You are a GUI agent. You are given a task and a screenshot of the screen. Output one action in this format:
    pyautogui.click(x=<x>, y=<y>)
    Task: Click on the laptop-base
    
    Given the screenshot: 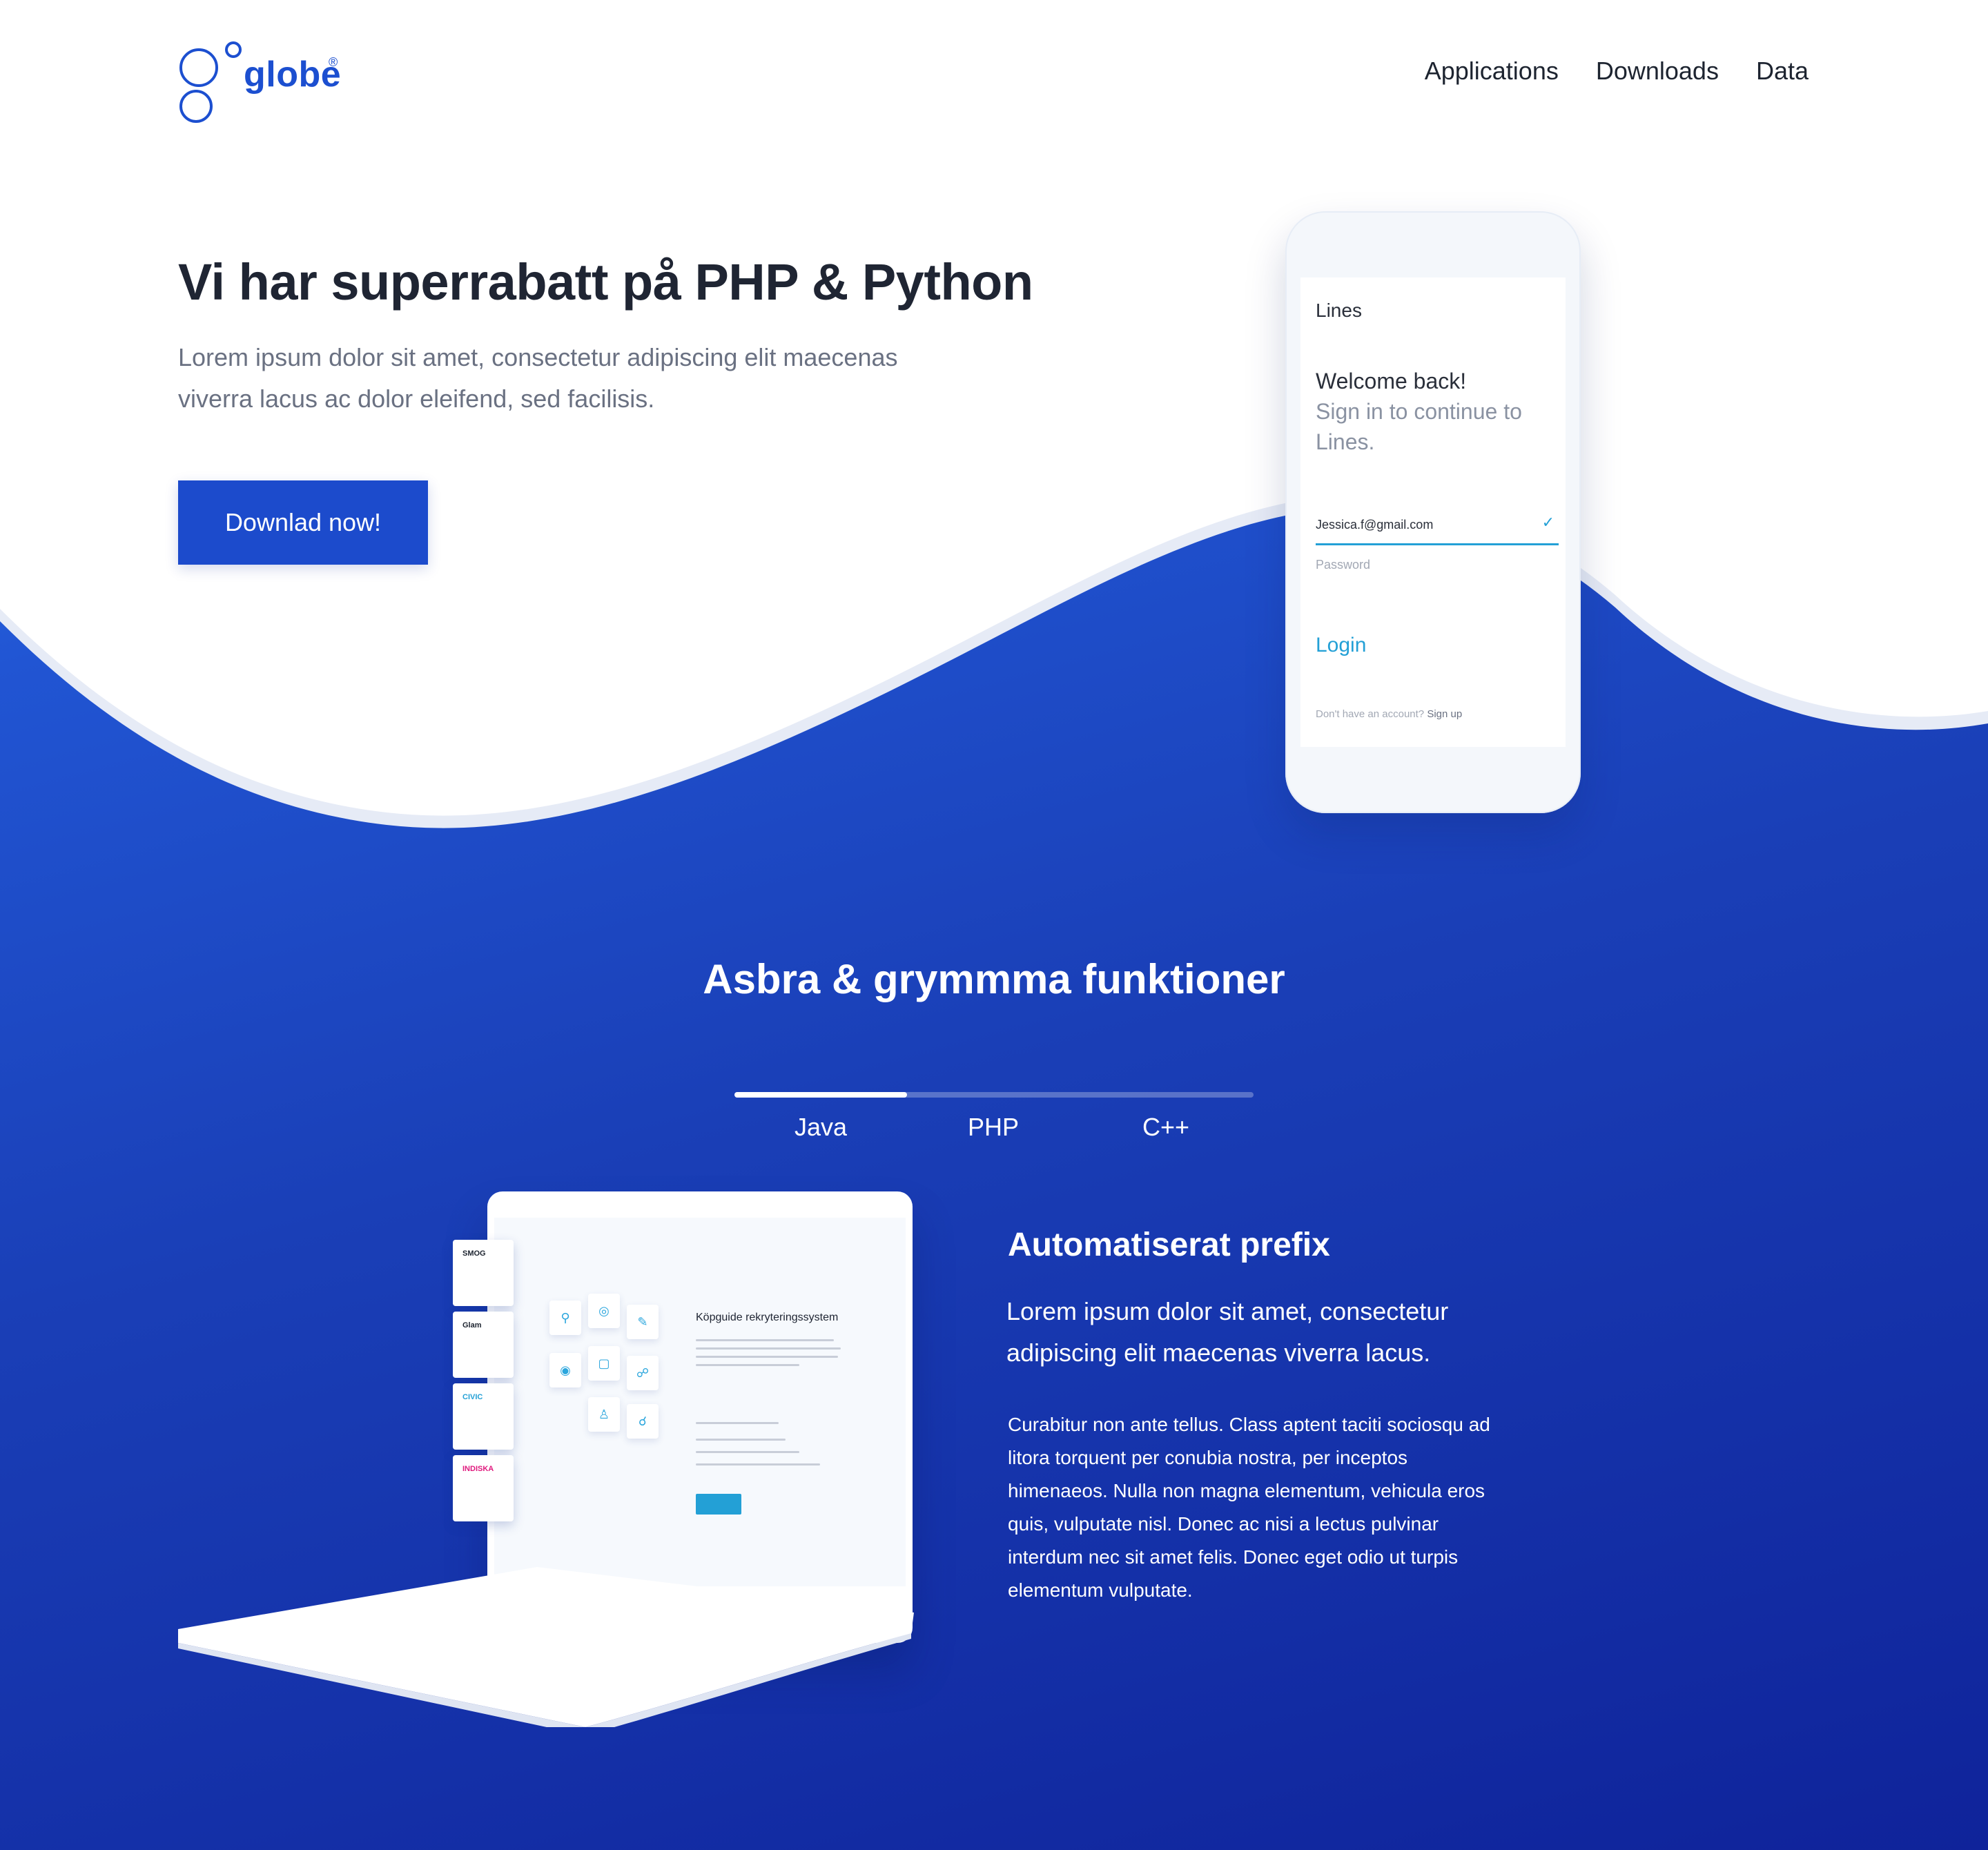 What is the action you would take?
    pyautogui.click(x=546, y=1647)
    